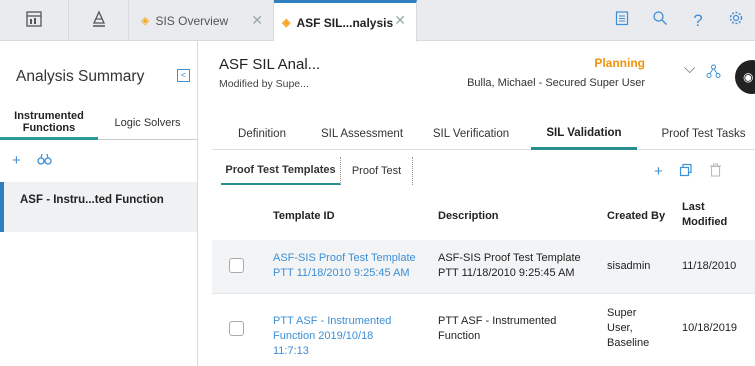 The width and height of the screenshot is (755, 366). What do you see at coordinates (710, 328) in the screenshot?
I see `last-modified-cell: 10/18/2019` at bounding box center [710, 328].